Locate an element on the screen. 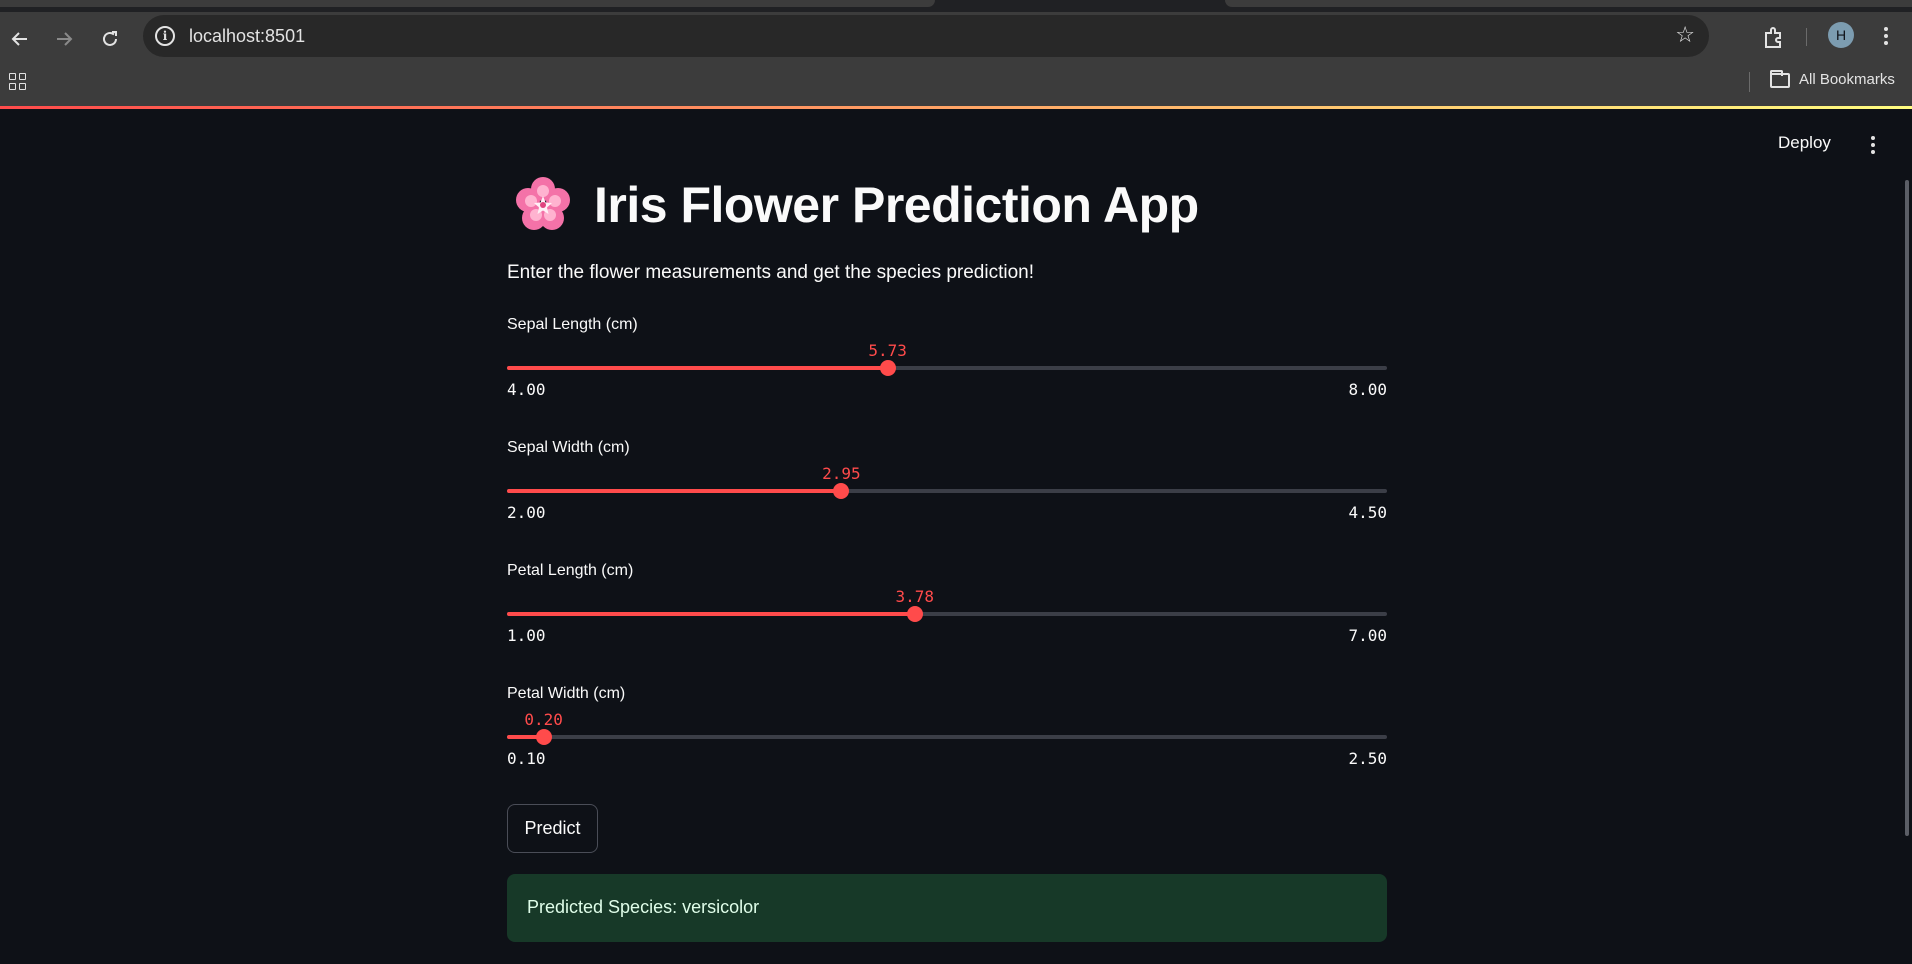 This screenshot has height=964, width=1912. all-bookmarks-link: All Bookmarks is located at coordinates (1847, 79).